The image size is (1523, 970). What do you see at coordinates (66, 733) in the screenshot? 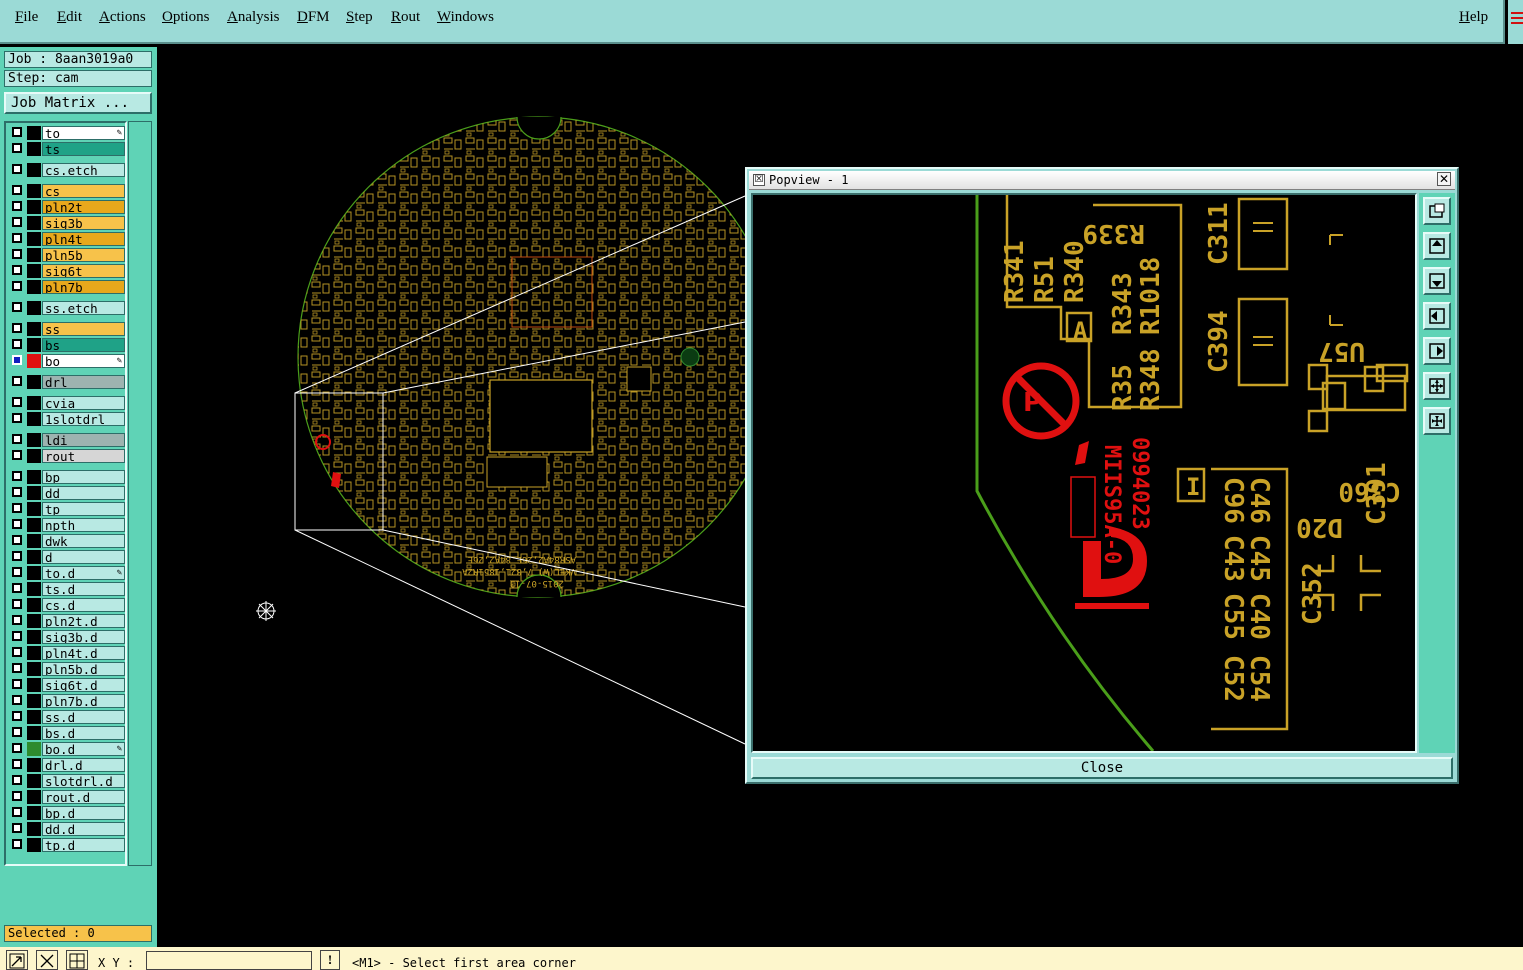
I see `layer-row-bs-d: bs.d` at bounding box center [66, 733].